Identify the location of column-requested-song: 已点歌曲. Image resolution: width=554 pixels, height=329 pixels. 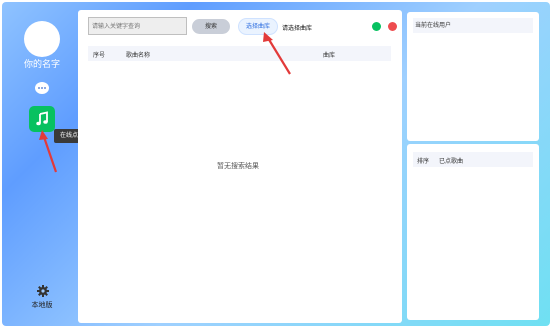
(451, 161).